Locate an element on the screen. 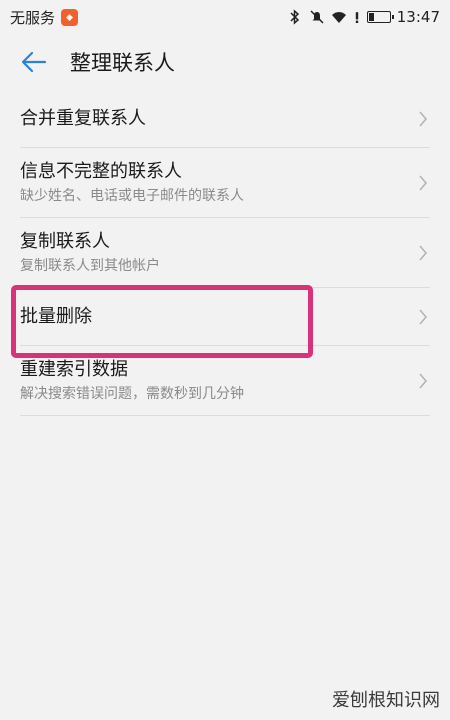 This screenshot has width=450, height=720. back-button is located at coordinates (34, 62).